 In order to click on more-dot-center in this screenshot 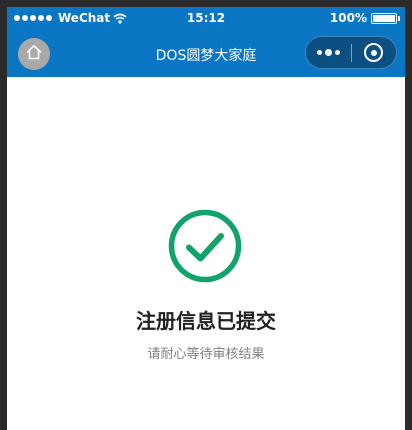, I will do `click(328, 52)`.